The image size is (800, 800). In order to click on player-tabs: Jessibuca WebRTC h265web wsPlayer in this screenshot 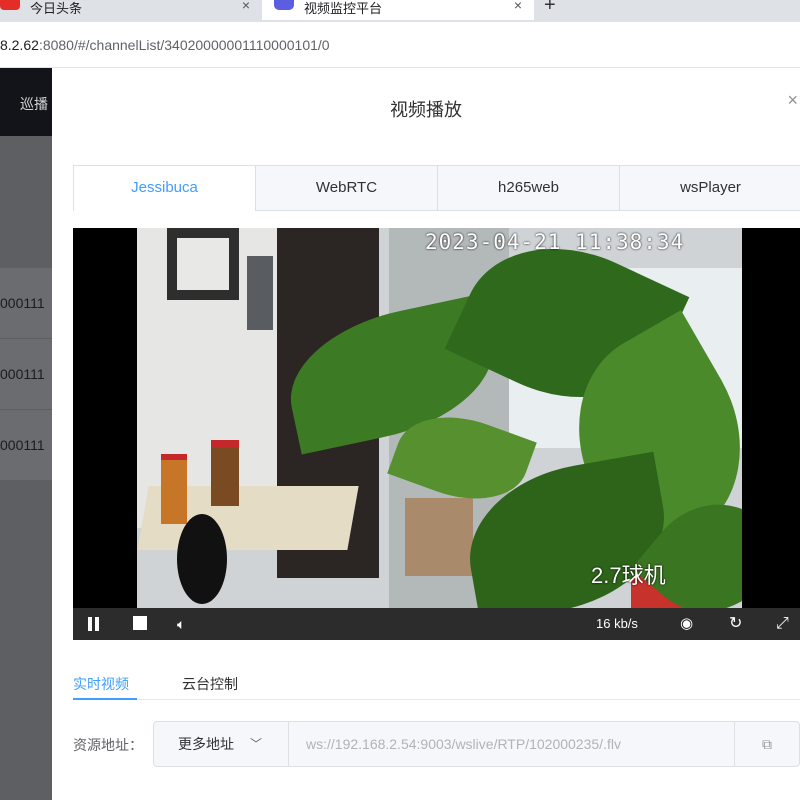, I will do `click(436, 188)`.